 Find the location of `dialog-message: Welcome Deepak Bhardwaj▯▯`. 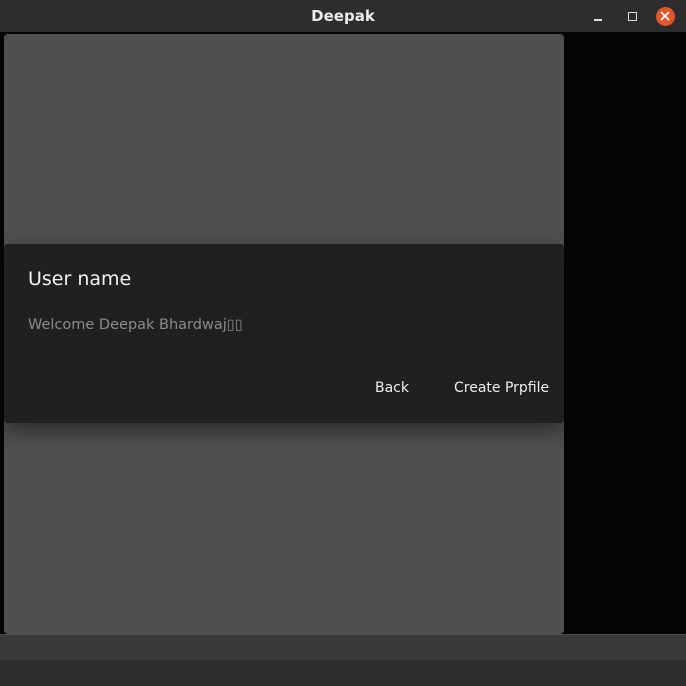

dialog-message: Welcome Deepak Bhardwaj▯▯ is located at coordinates (135, 325).